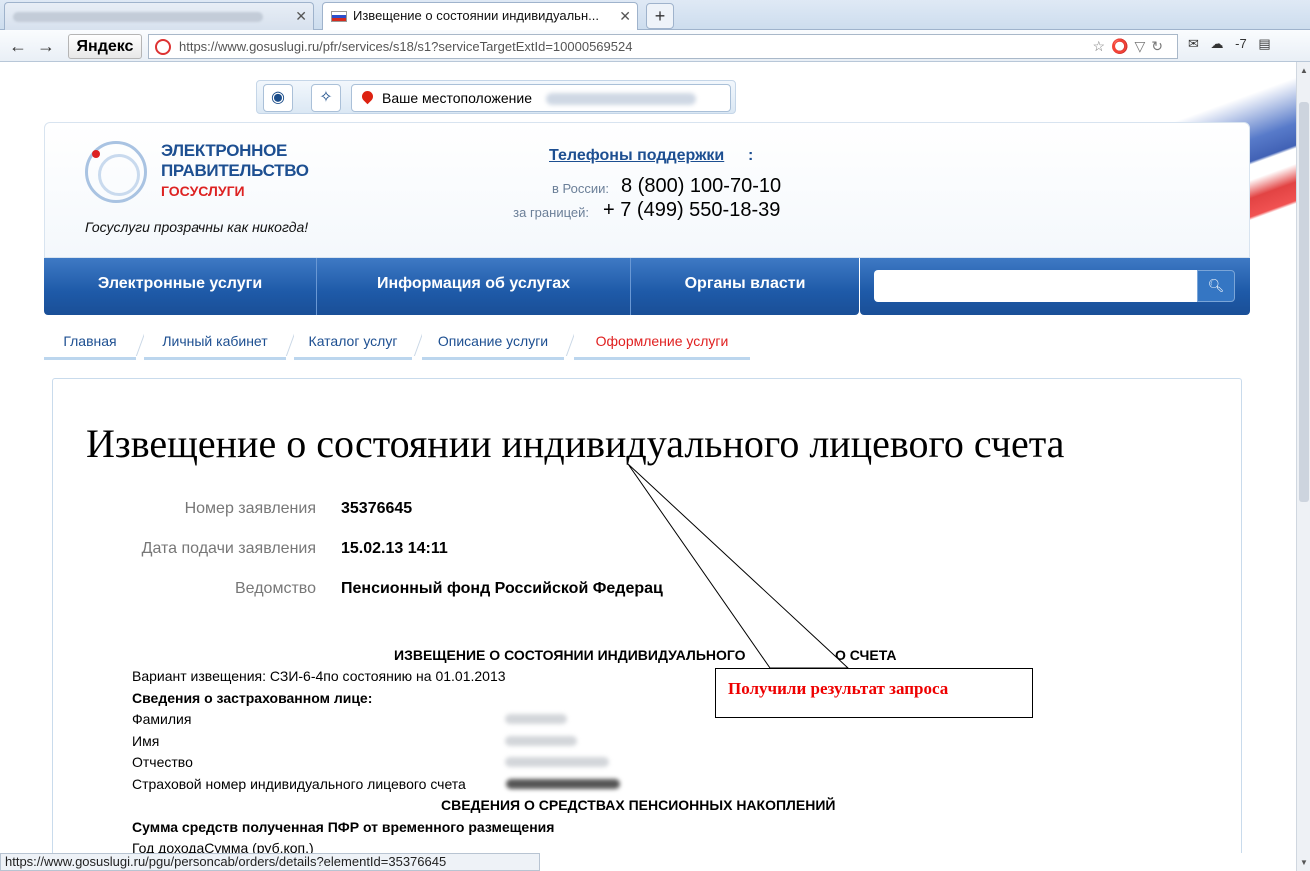 Image resolution: width=1310 pixels, height=871 pixels. Describe the element at coordinates (1303, 70) in the screenshot. I see `scroll-up-icon: ▲` at that location.